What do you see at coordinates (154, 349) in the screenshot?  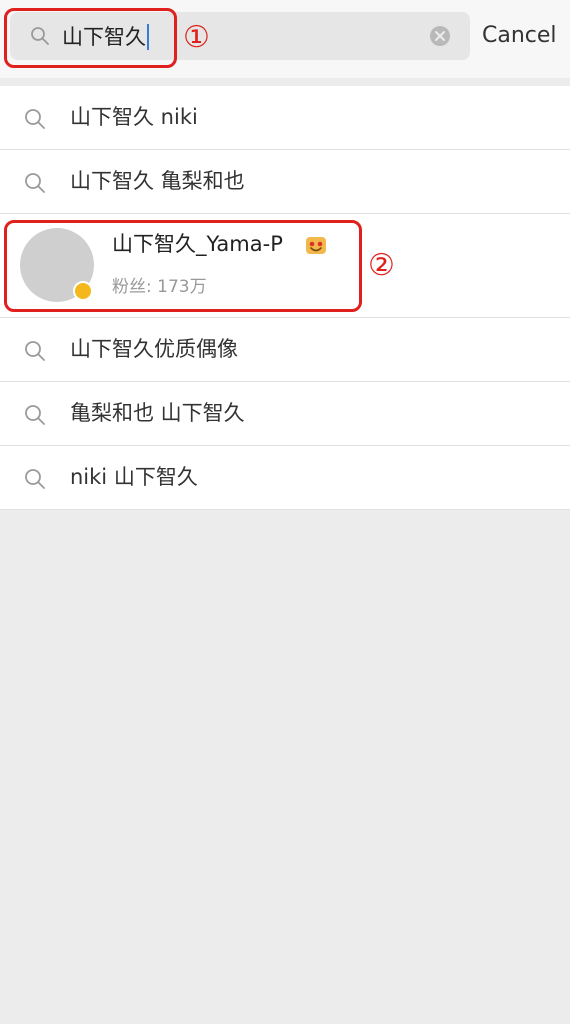 I see `suggestion-label: 山下智久优质偶像` at bounding box center [154, 349].